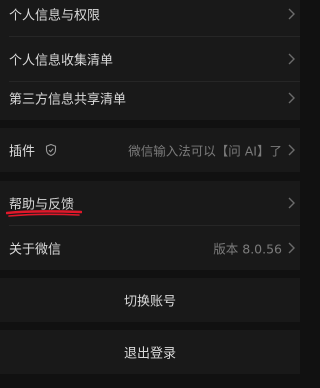 This screenshot has width=320, height=388. Describe the element at coordinates (150, 98) in the screenshot. I see `settings-row-third-party-sharing: 第三方信息共享清单` at that location.